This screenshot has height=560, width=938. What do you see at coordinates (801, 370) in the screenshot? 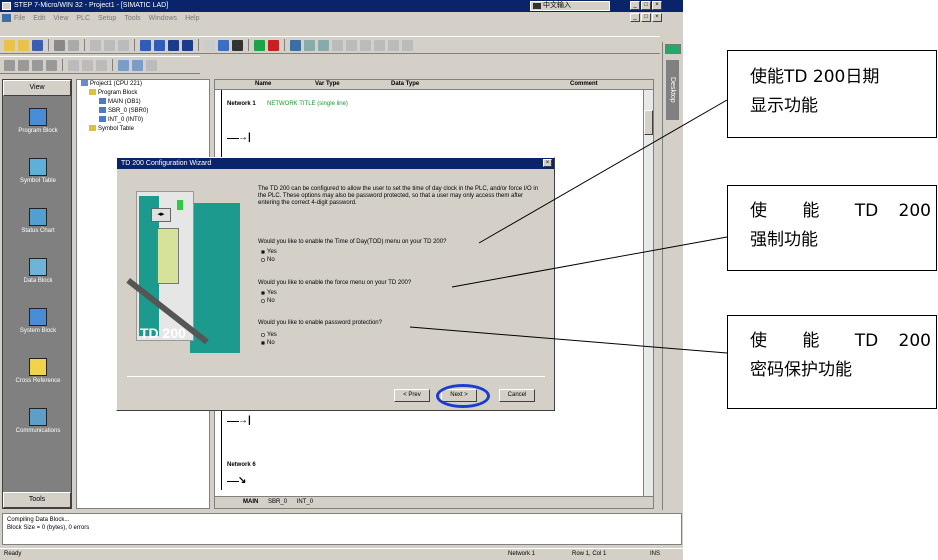
I see `callout-password-line2: 密码保护功能` at bounding box center [801, 370].